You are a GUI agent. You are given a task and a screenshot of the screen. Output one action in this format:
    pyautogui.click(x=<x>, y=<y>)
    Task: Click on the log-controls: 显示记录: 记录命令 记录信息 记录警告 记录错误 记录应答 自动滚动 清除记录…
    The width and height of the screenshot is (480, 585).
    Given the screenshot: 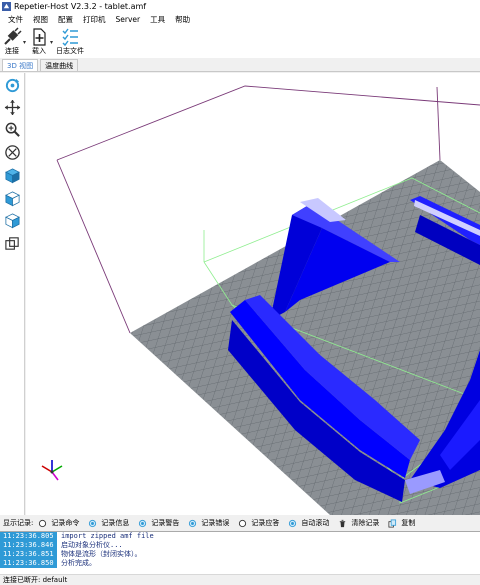 What is the action you would take?
    pyautogui.click(x=240, y=523)
    